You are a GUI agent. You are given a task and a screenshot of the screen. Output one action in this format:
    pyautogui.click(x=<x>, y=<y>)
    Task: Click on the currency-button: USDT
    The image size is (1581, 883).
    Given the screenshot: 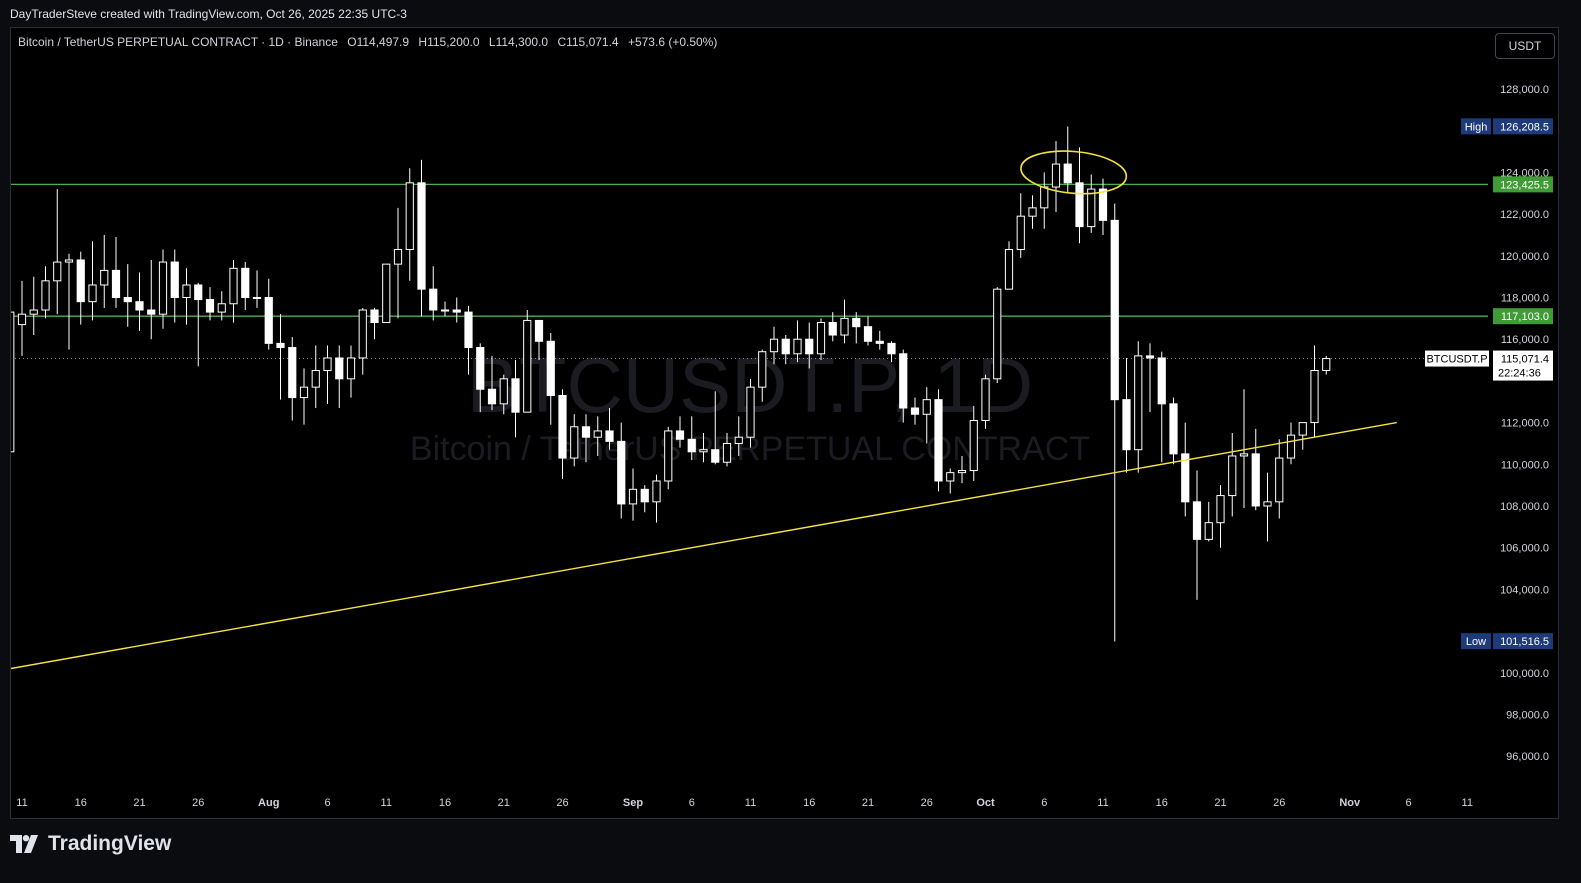 What is the action you would take?
    pyautogui.click(x=1525, y=46)
    